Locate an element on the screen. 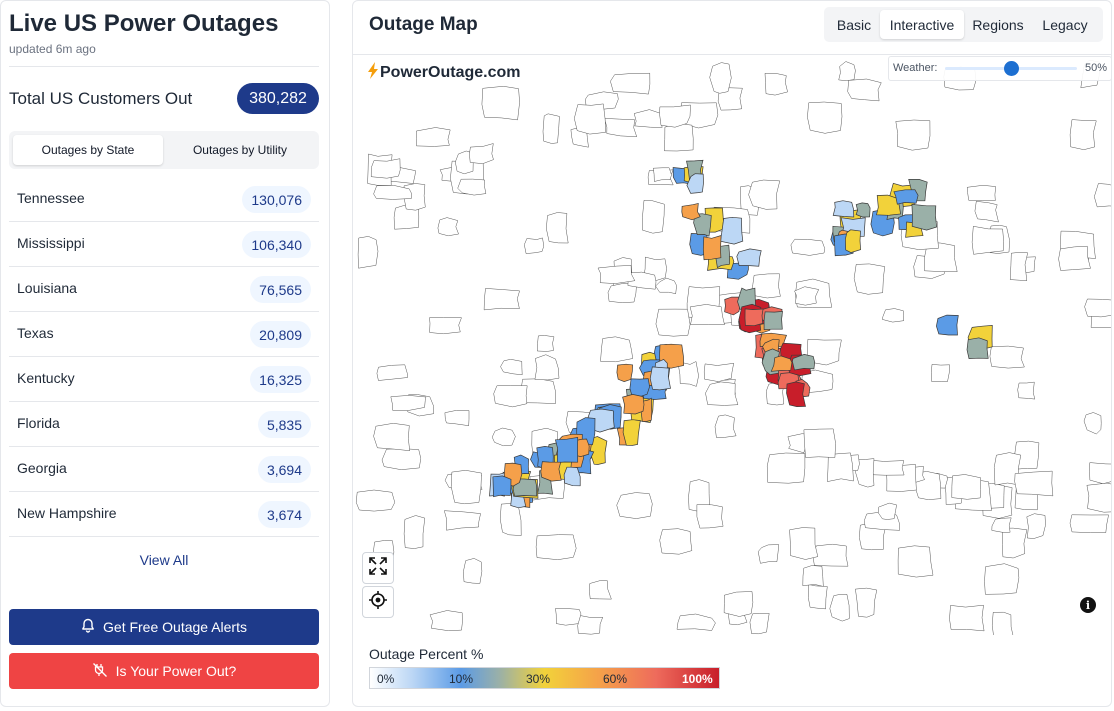  weather-label: Weather: is located at coordinates (915, 68).